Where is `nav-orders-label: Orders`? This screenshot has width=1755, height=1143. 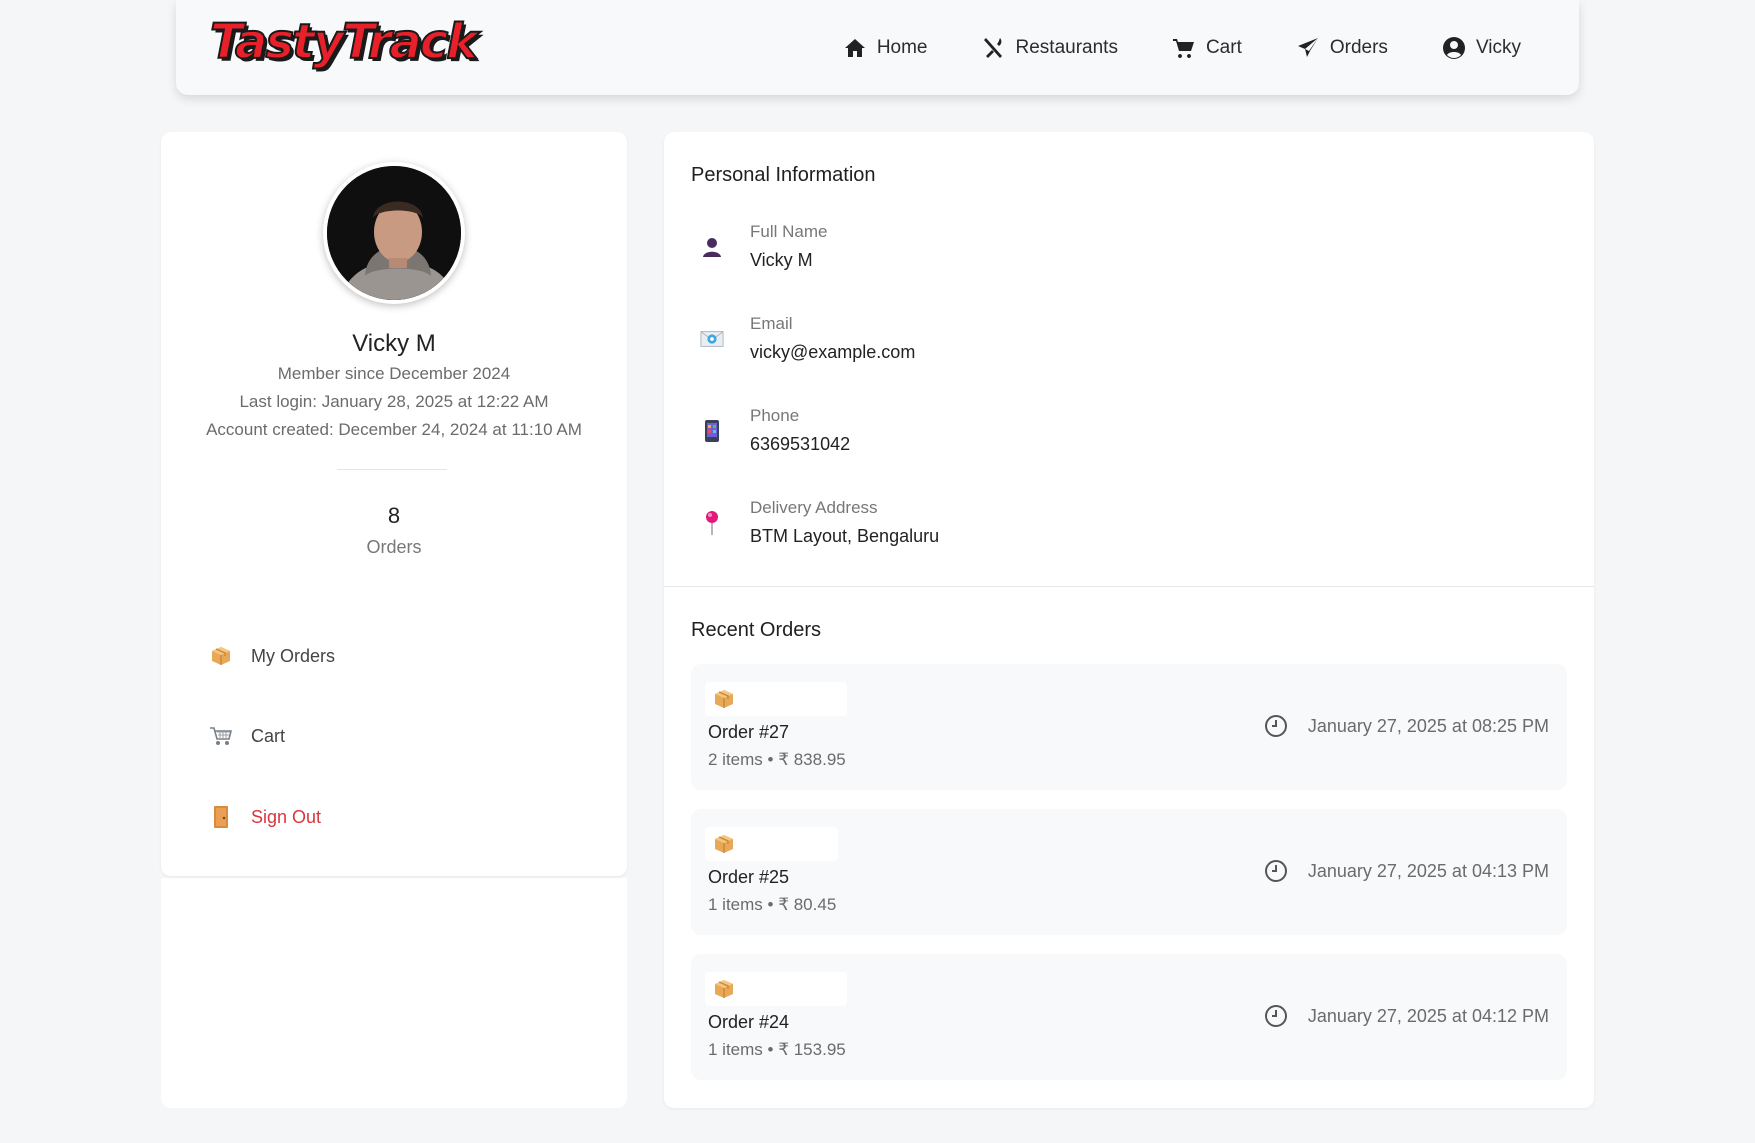
nav-orders-label: Orders is located at coordinates (1358, 47).